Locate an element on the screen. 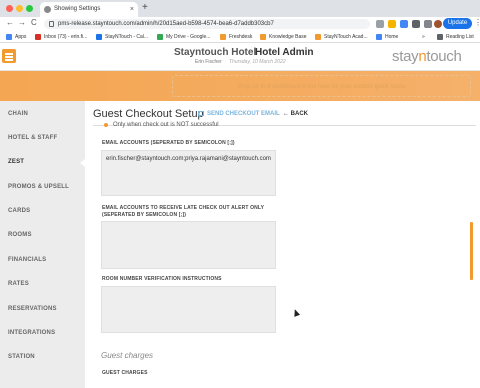  update-button: Update is located at coordinates (457, 23).